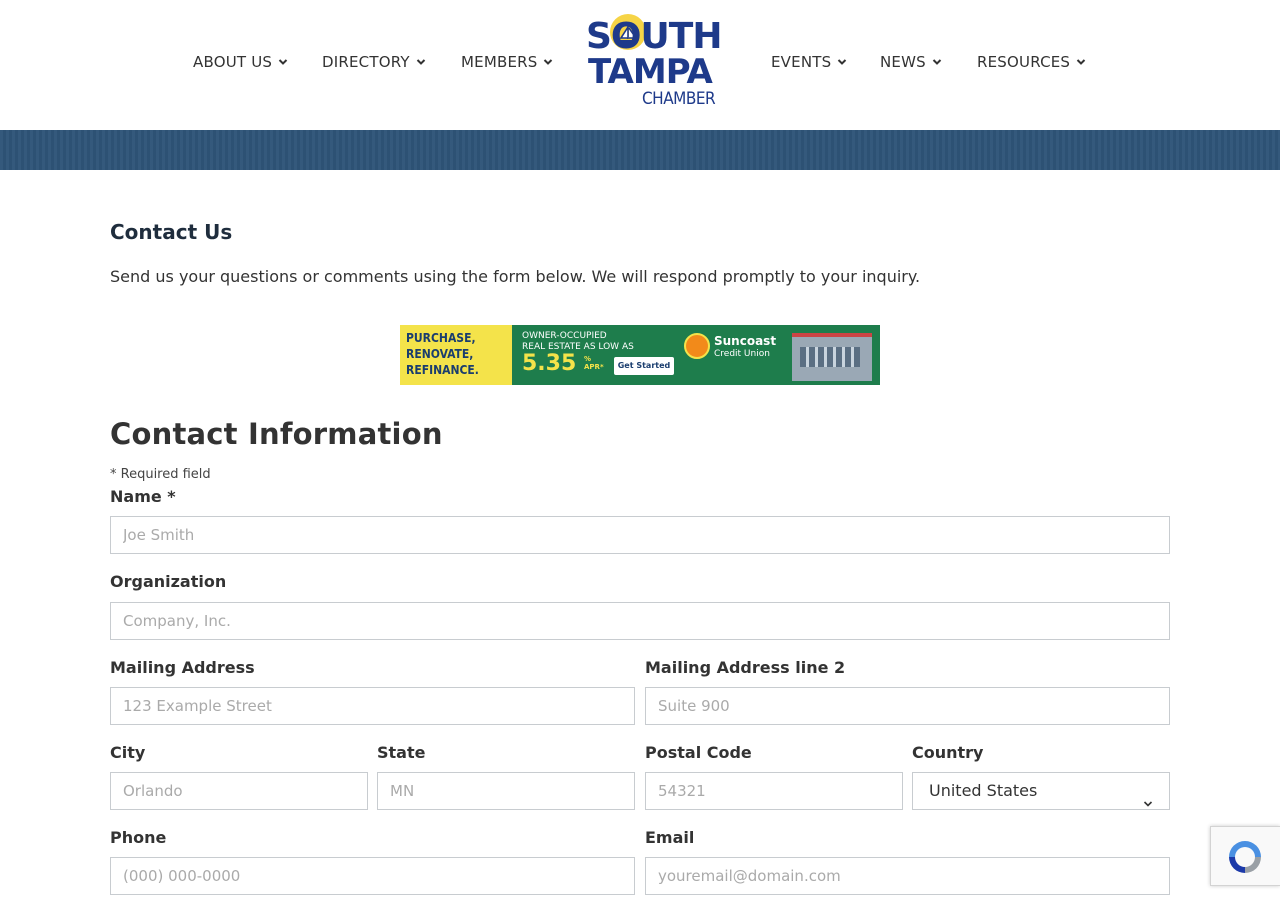  Describe the element at coordinates (366, 62) in the screenshot. I see `nav-directory-label: DIRECTORY` at that location.